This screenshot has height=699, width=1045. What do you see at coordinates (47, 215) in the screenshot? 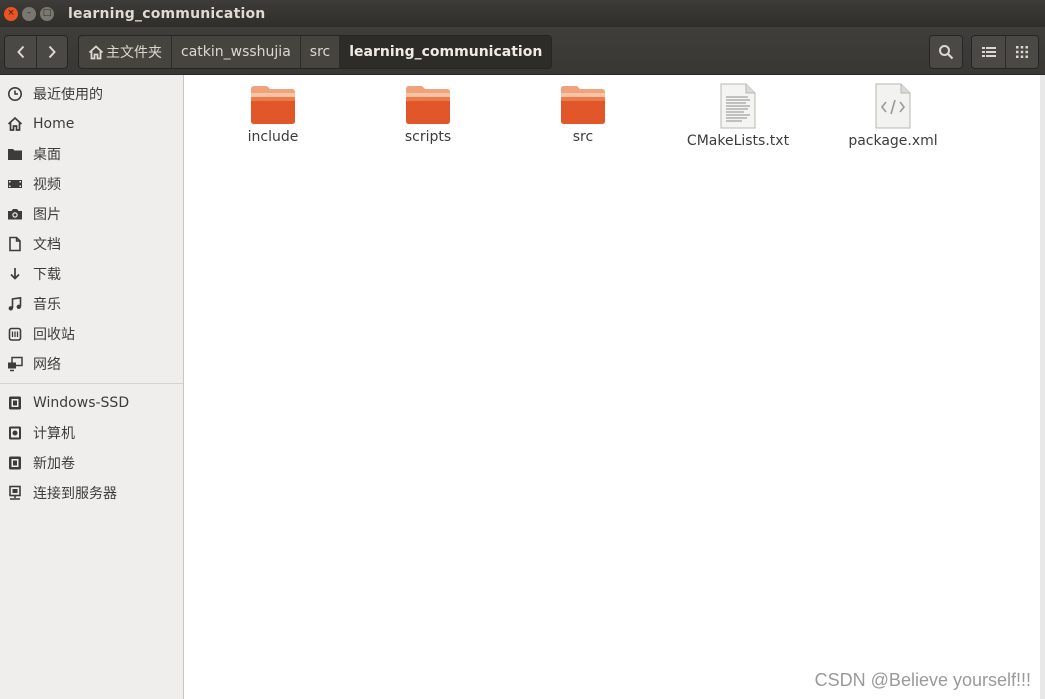
I see `sidebar-item-label: 图片` at bounding box center [47, 215].